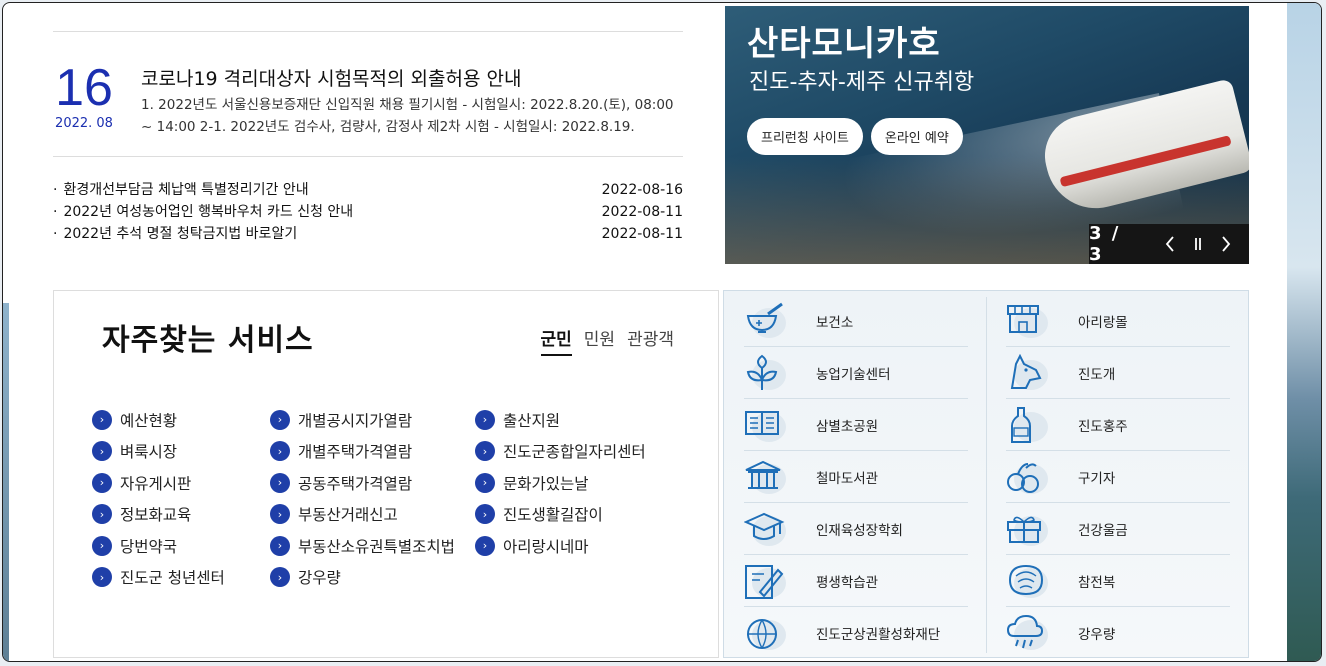 The width and height of the screenshot is (1326, 666). Describe the element at coordinates (878, 635) in the screenshot. I see `site-label: 진도군상권활성화재단` at that location.